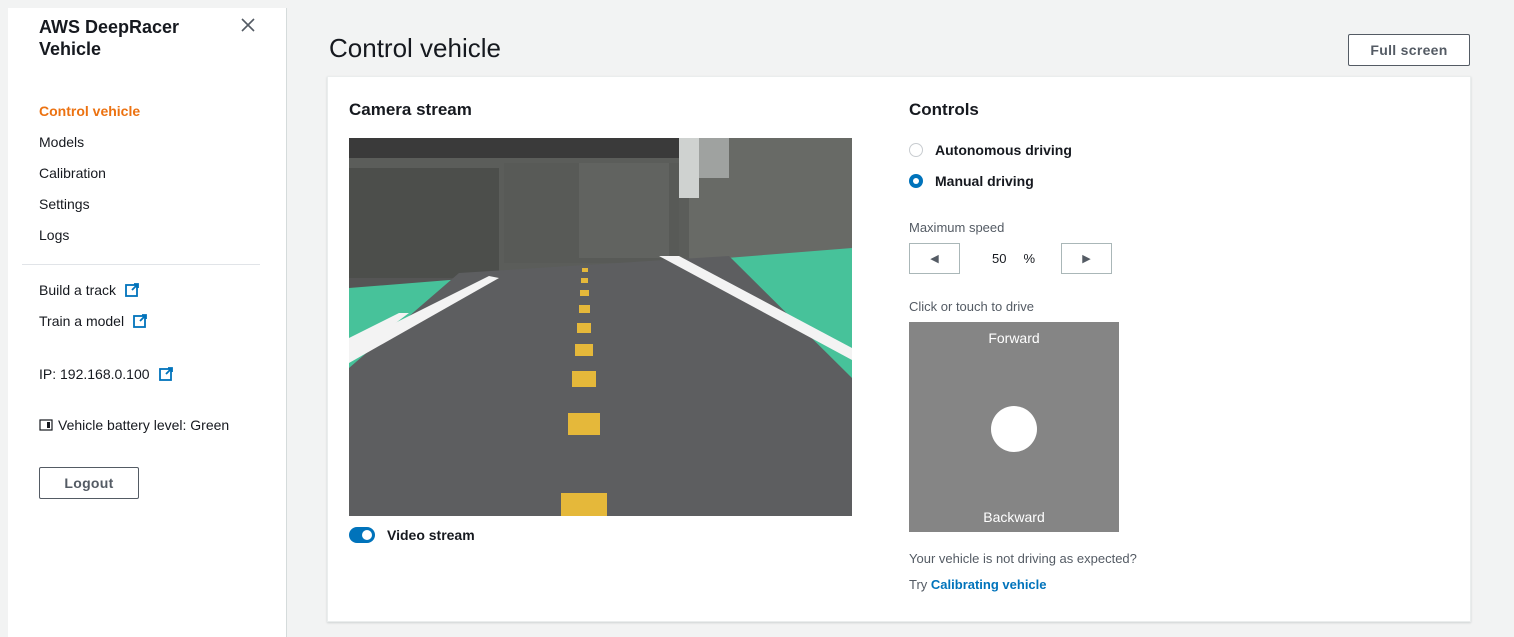 The image size is (1514, 637). I want to click on decrease-speed-button: ◀, so click(934, 258).